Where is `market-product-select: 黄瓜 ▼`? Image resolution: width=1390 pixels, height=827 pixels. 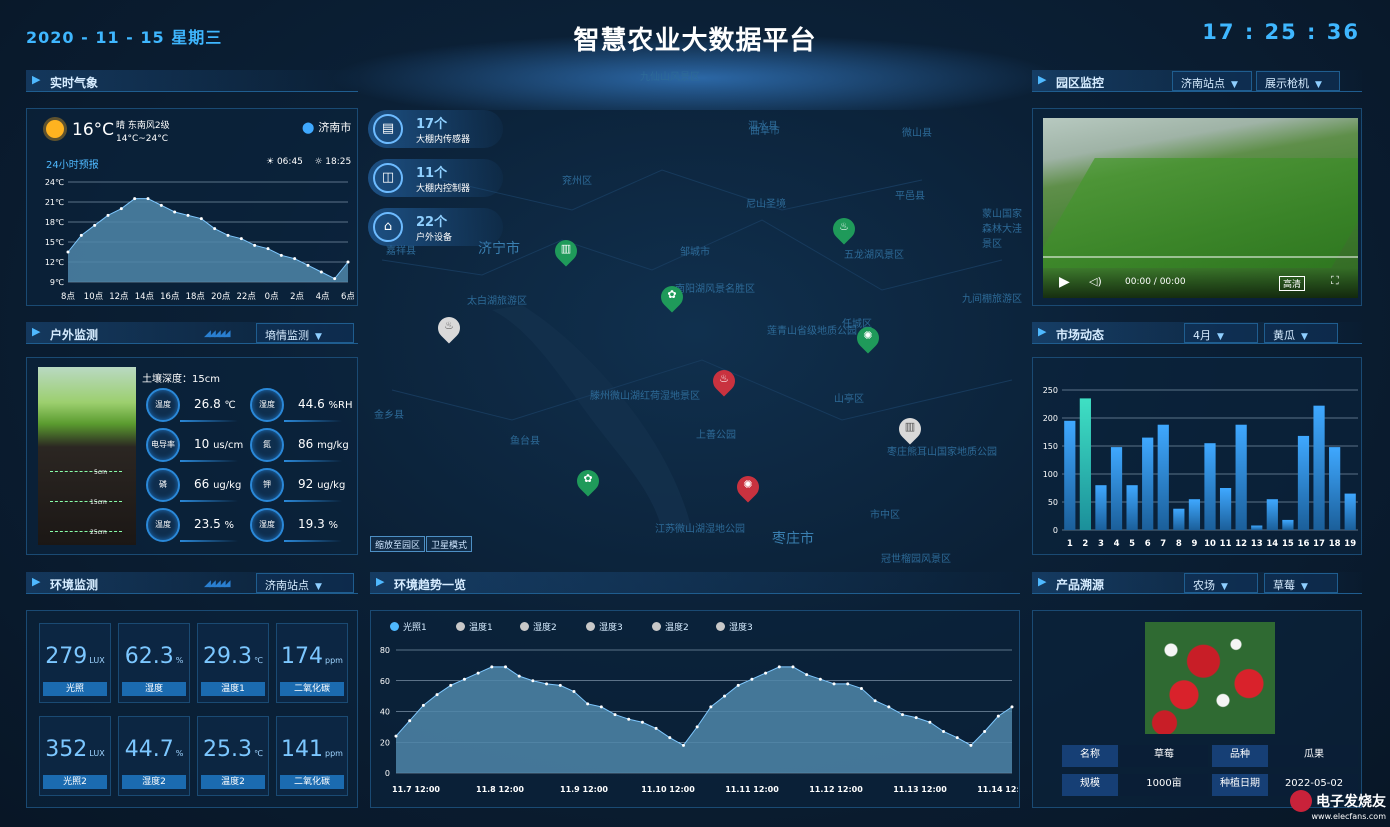 market-product-select: 黄瓜 ▼ is located at coordinates (1301, 333).